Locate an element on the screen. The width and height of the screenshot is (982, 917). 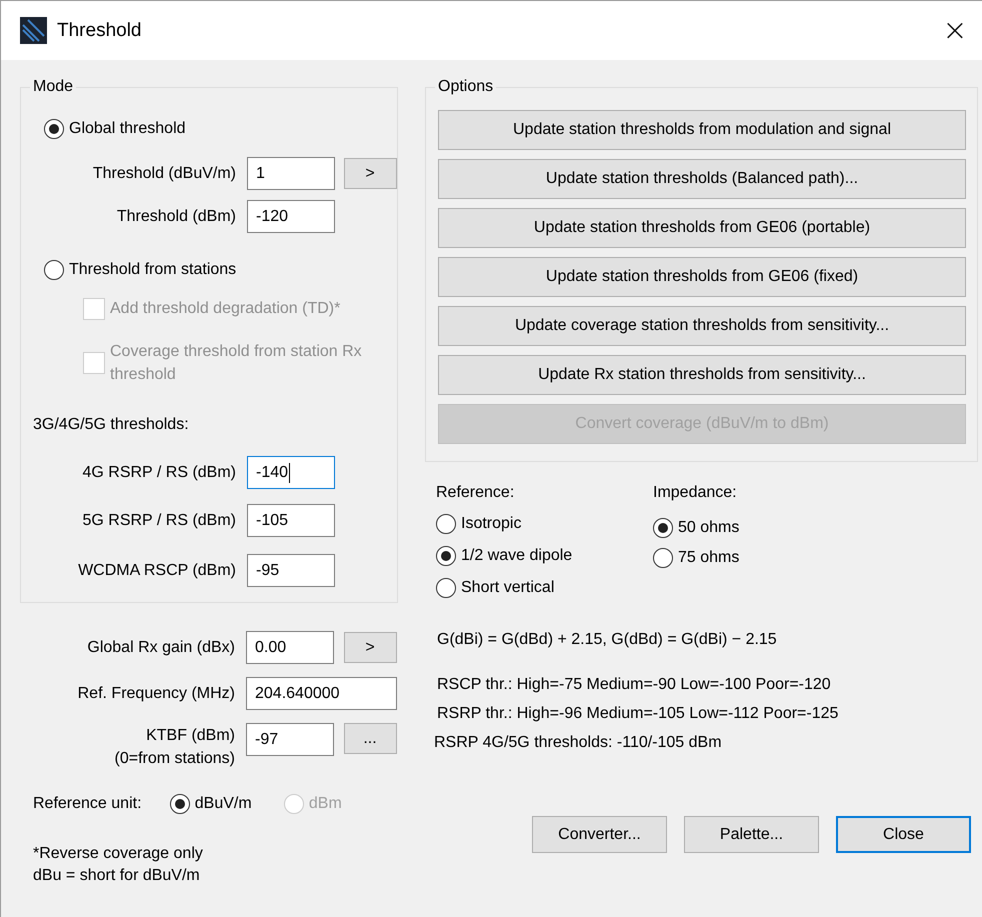
input-field: 1 is located at coordinates (291, 173).